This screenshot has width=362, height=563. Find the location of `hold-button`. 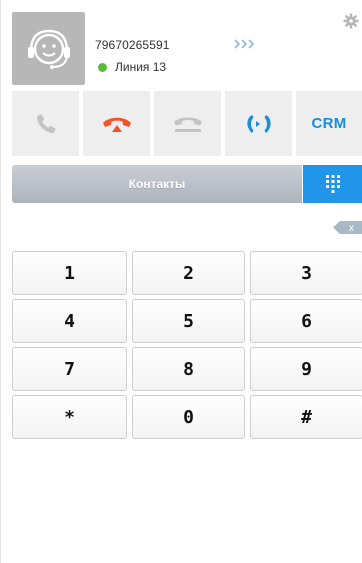

hold-button is located at coordinates (187, 123).